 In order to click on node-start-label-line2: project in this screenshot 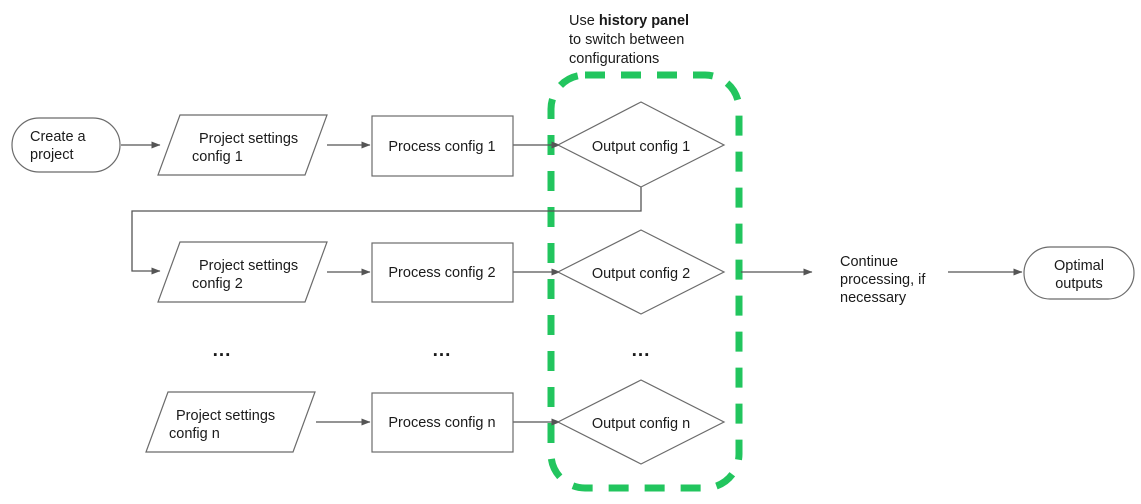, I will do `click(52, 155)`.